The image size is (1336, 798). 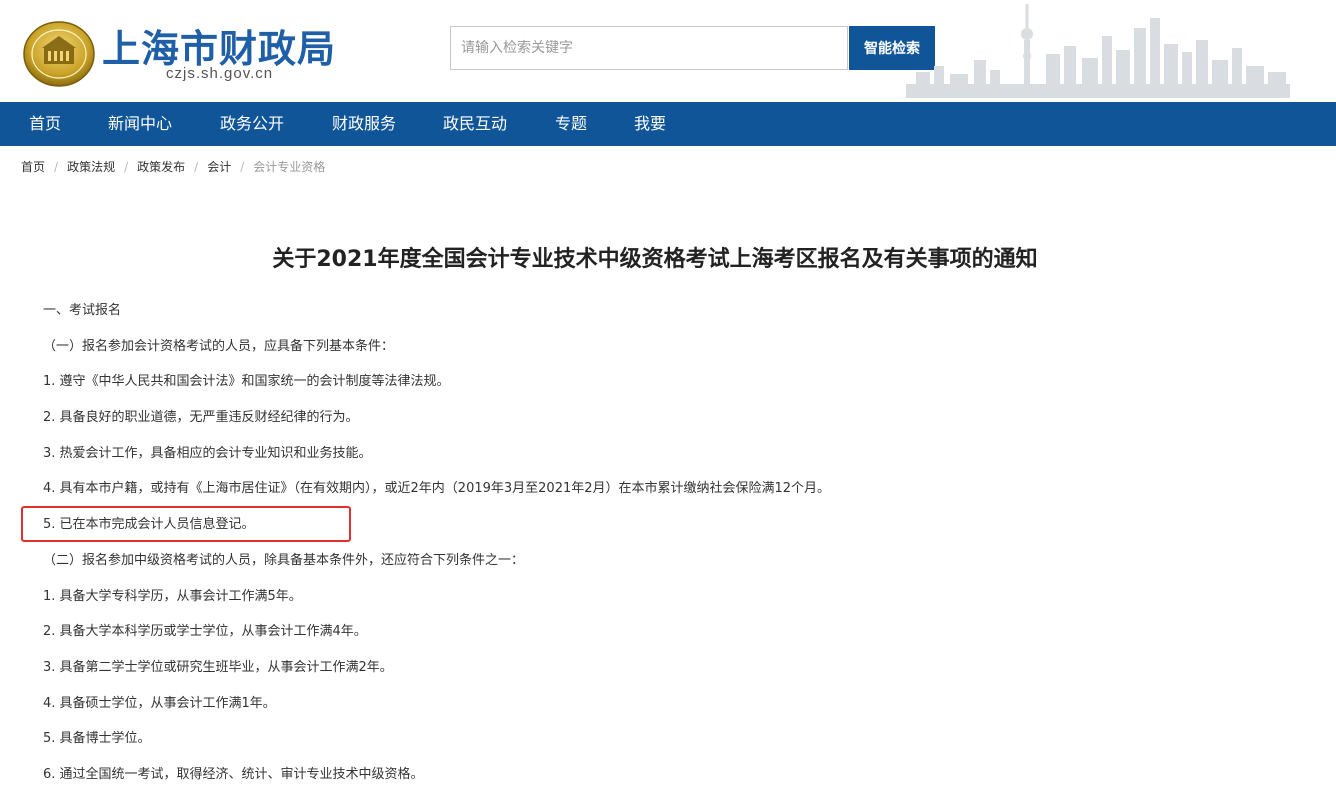 I want to click on intermediate-condition-2: 2. 具备大学本科学历或学士学位，从事会计工作满4年。, so click(x=205, y=632).